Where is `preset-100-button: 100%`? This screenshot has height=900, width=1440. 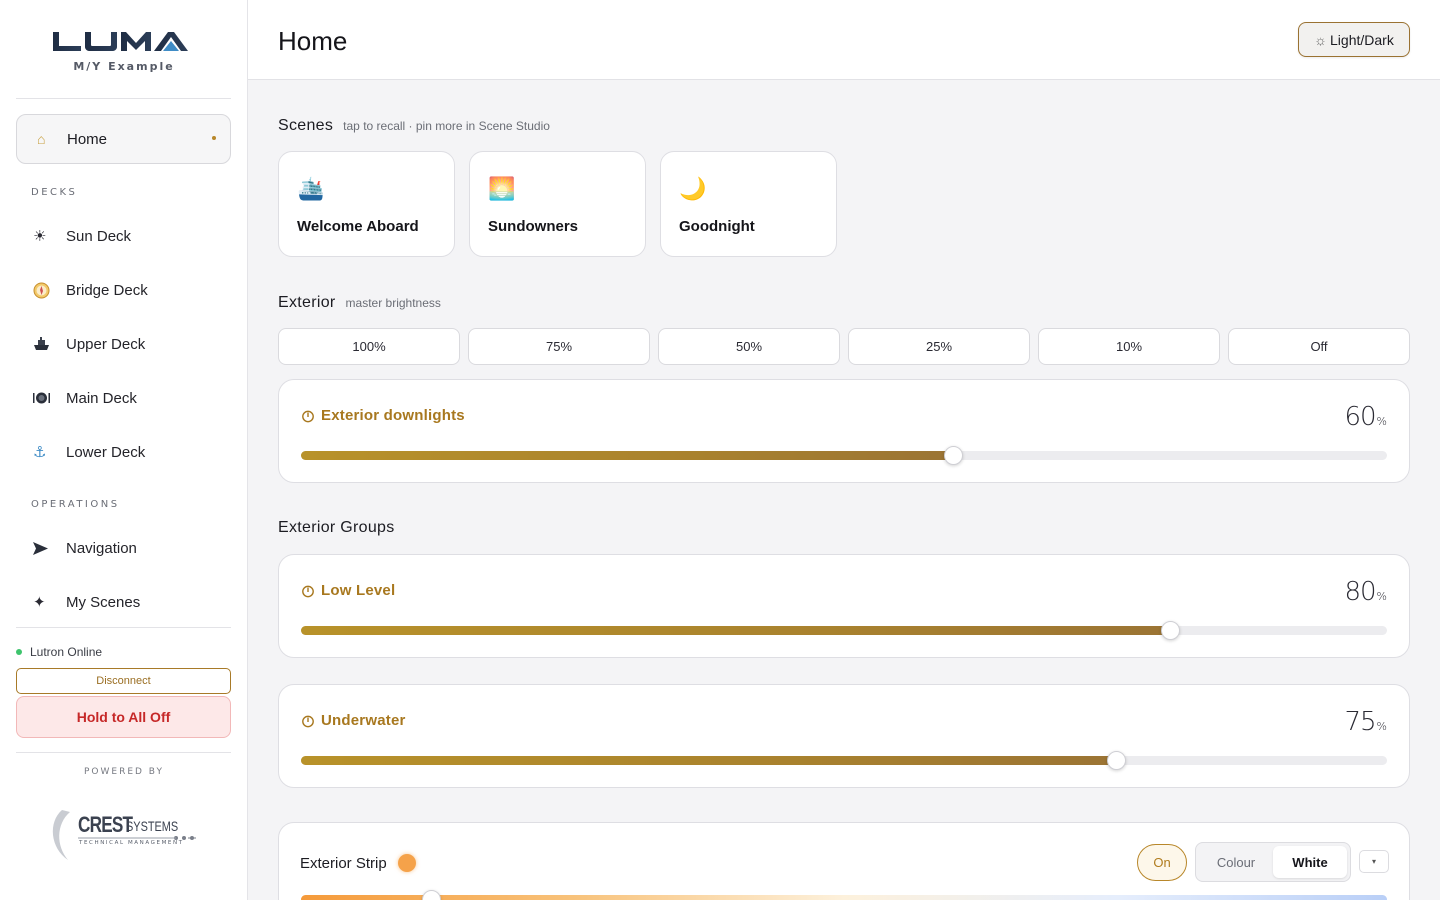 preset-100-button: 100% is located at coordinates (369, 346).